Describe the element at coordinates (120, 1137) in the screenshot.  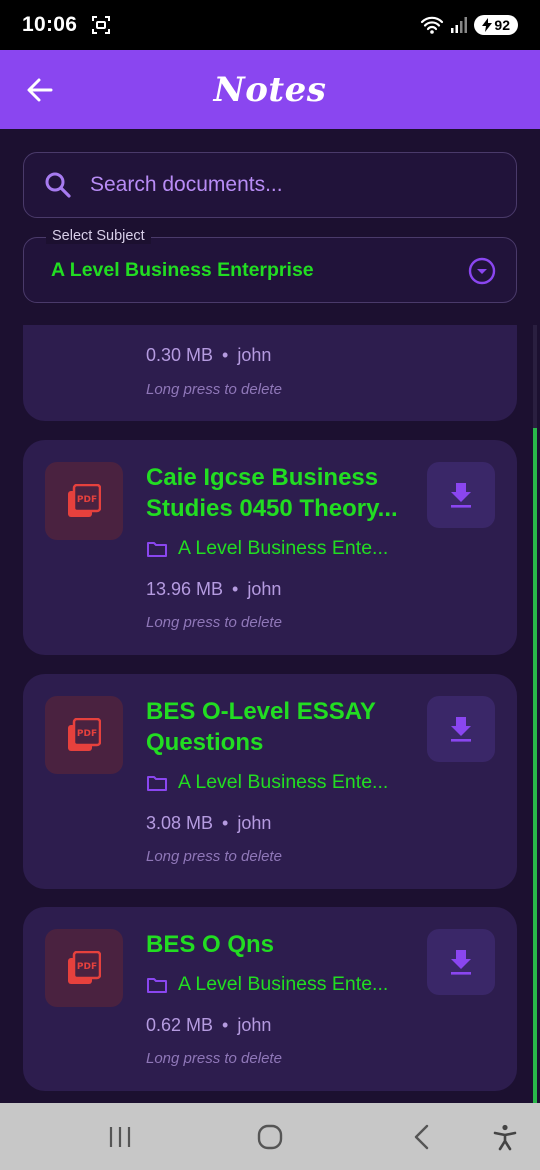
I see `recent-apps-icon` at that location.